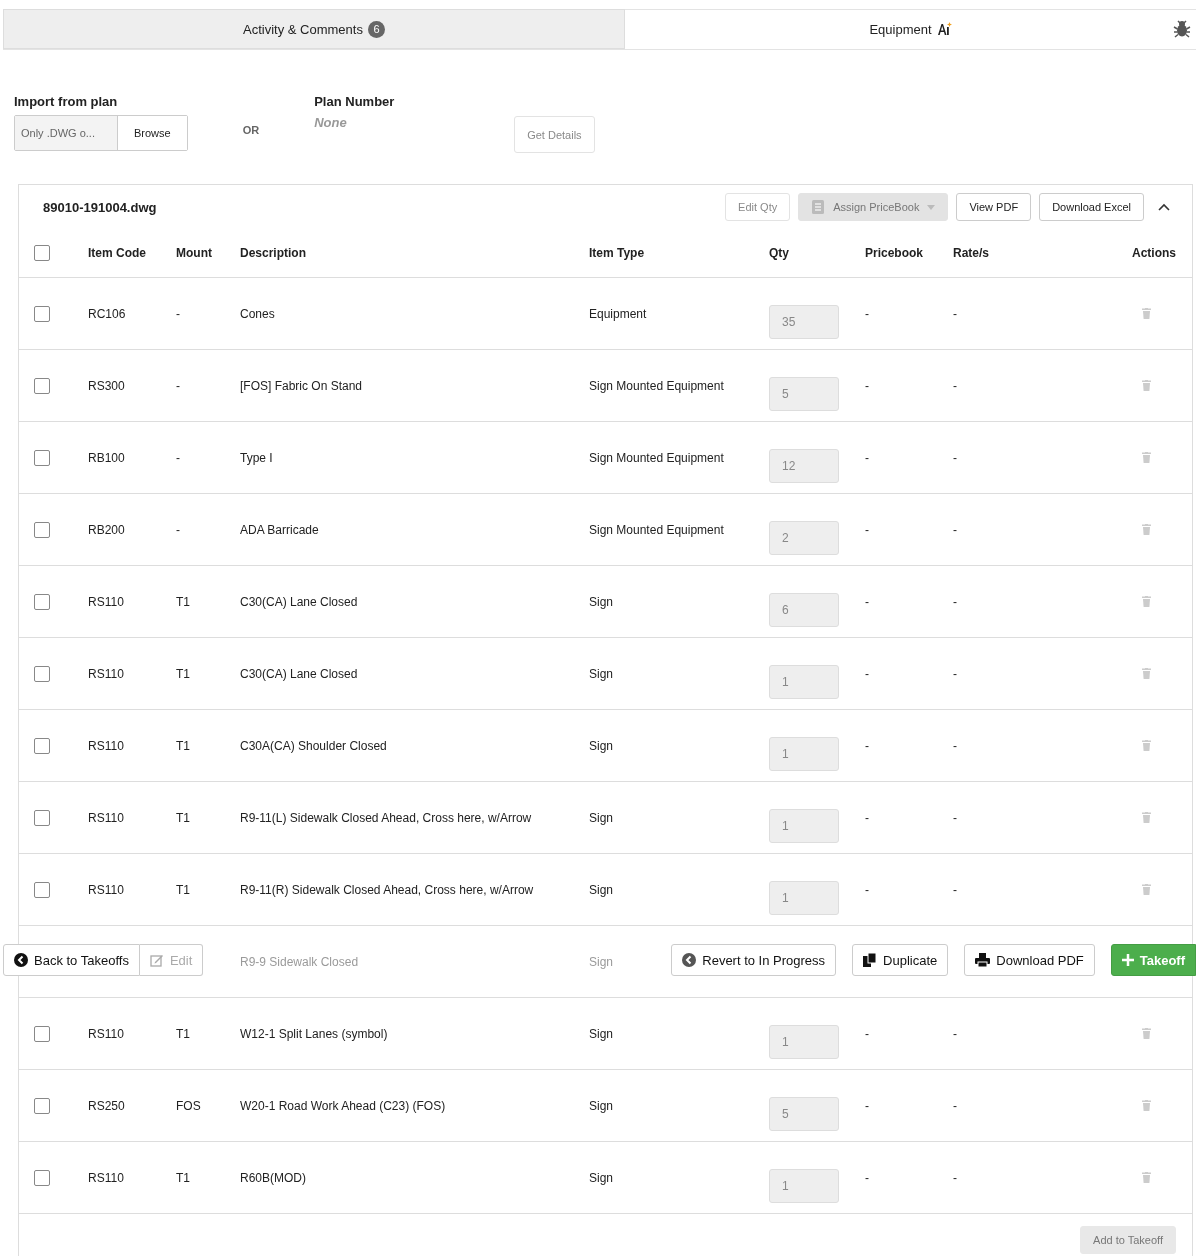  I want to click on column-header: Item Type, so click(617, 253).